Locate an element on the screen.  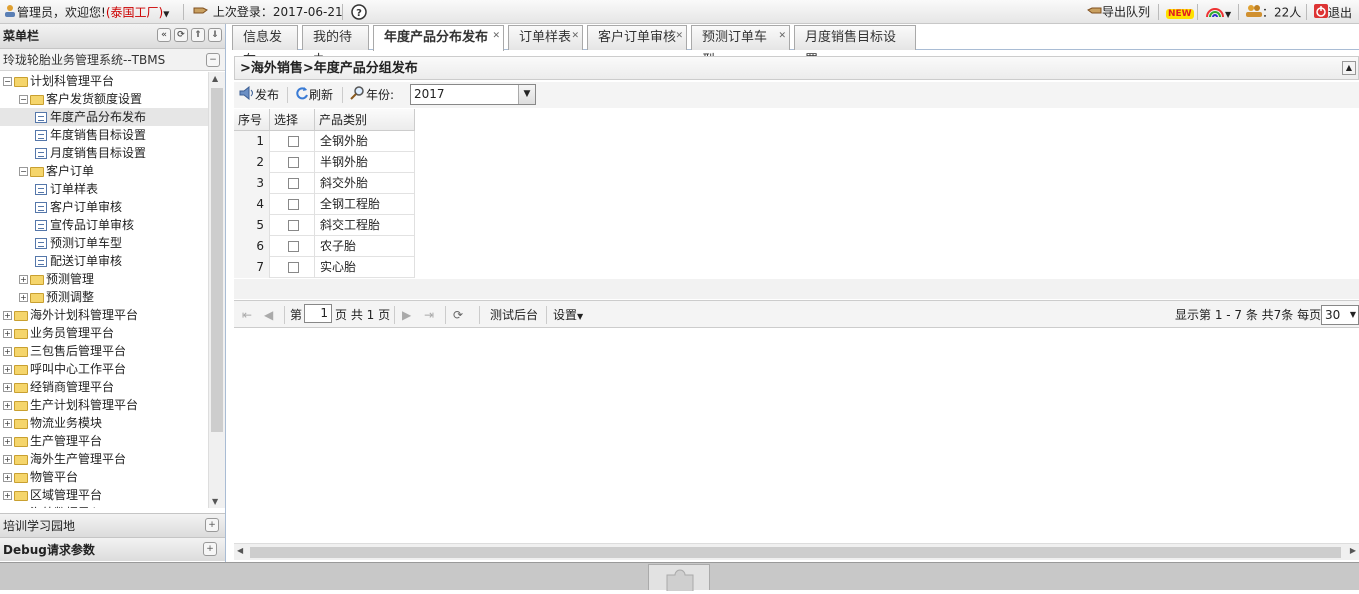
refresh-icon: ⟳ is located at coordinates (181, 35).